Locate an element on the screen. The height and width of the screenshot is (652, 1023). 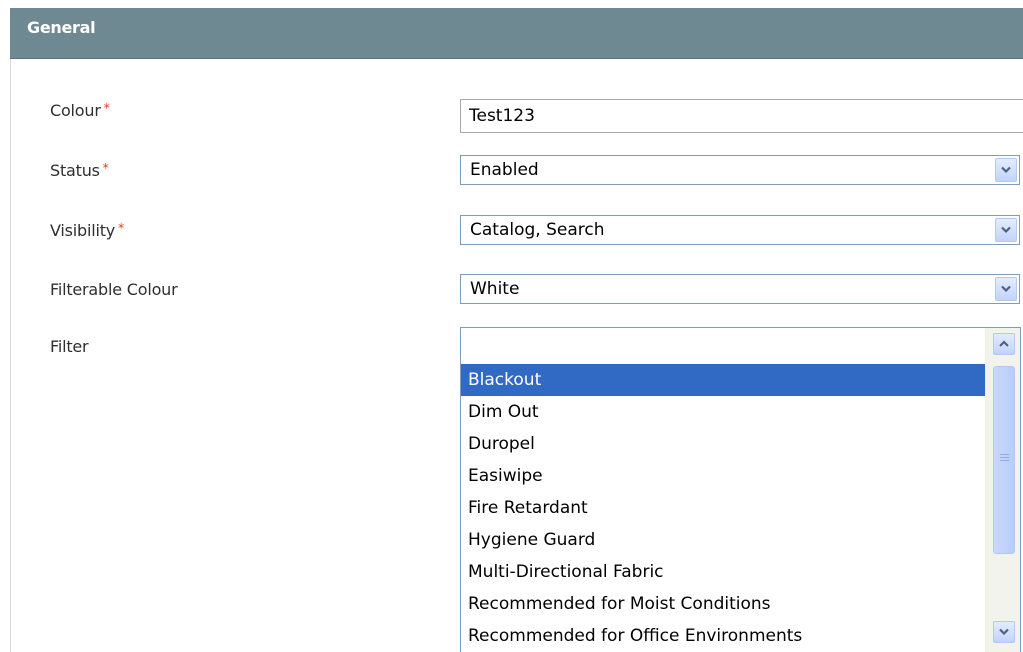
scroll-thumb is located at coordinates (1004, 460).